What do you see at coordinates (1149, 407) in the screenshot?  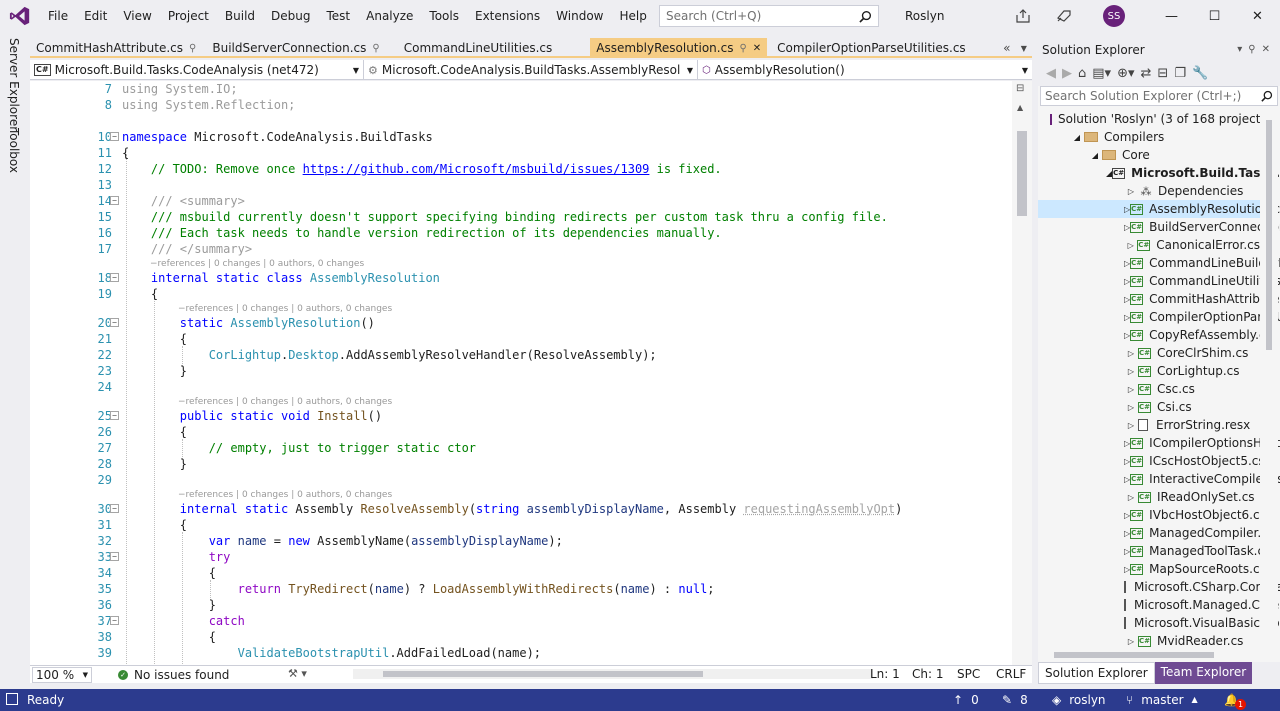 I see `tree-item: ▷ C# Csi.cs` at bounding box center [1149, 407].